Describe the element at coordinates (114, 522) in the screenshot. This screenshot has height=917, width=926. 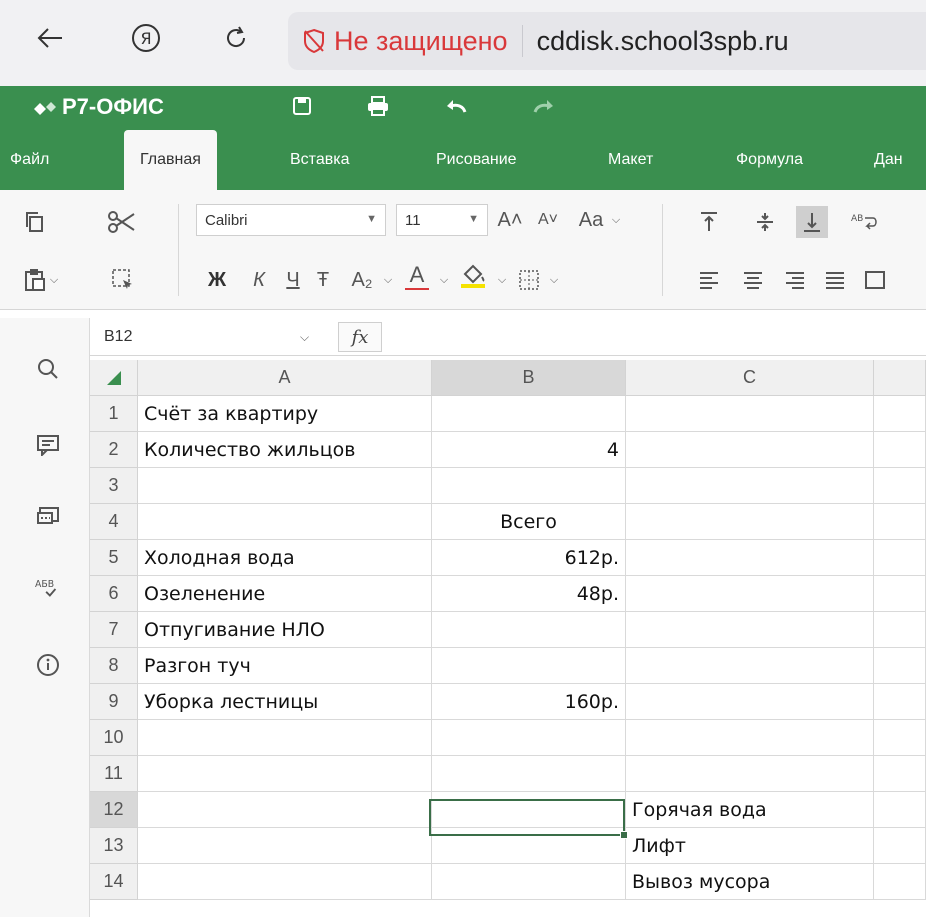
I see `row-header: 4` at that location.